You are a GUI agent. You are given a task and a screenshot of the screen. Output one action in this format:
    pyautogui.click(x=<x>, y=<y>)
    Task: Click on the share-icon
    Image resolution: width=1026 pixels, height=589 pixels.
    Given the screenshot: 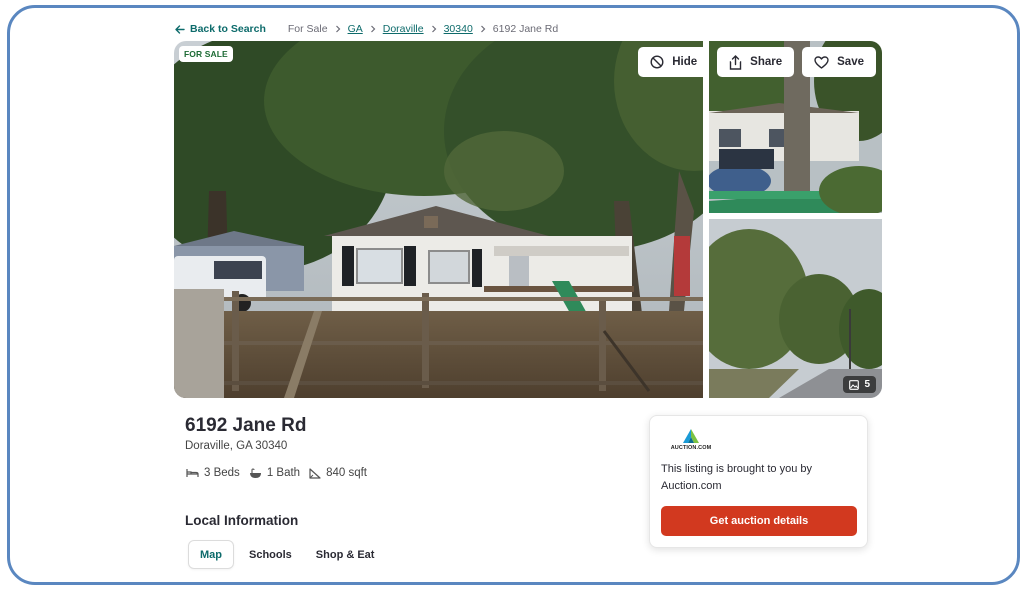 What is the action you would take?
    pyautogui.click(x=735, y=62)
    